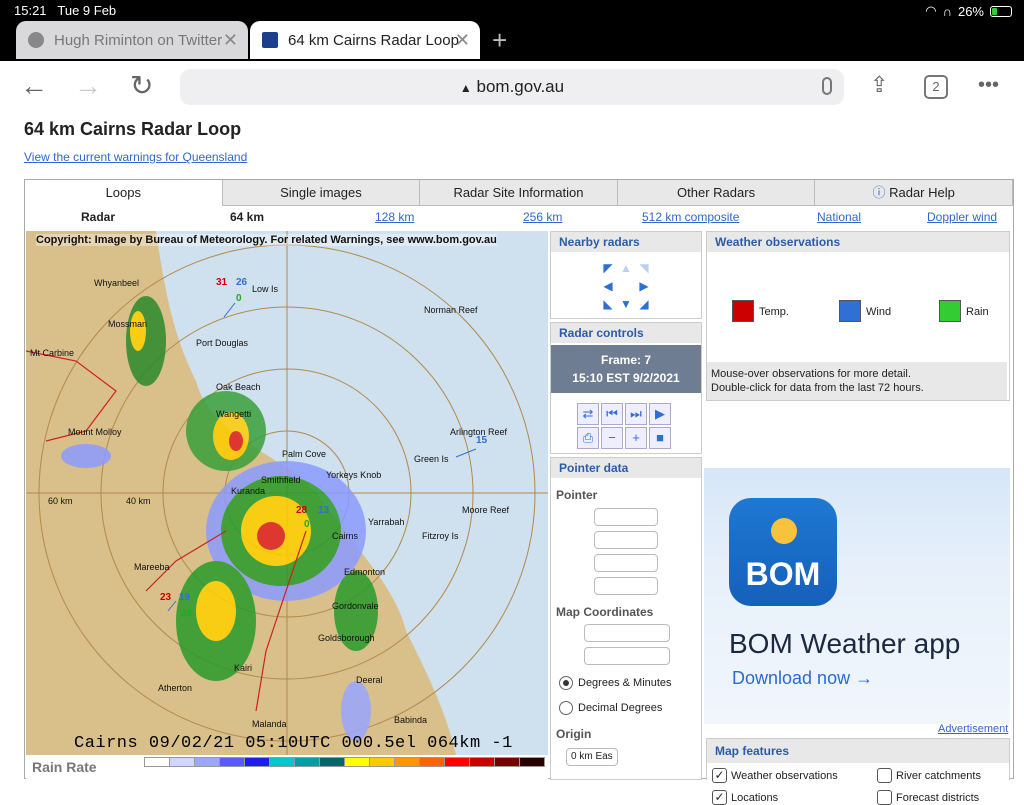 This screenshot has height=805, width=1024. Describe the element at coordinates (716, 193) in the screenshot. I see `tab-other-radars: Other Radars` at that location.